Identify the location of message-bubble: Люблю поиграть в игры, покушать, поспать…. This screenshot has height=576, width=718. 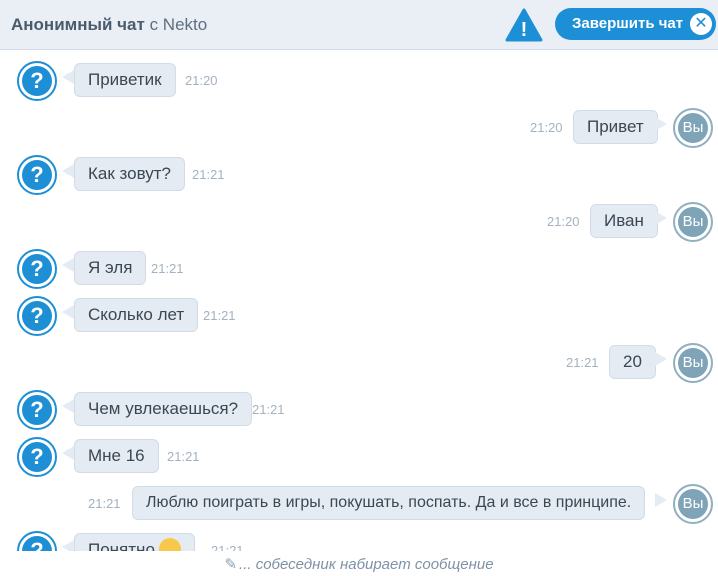
(389, 503).